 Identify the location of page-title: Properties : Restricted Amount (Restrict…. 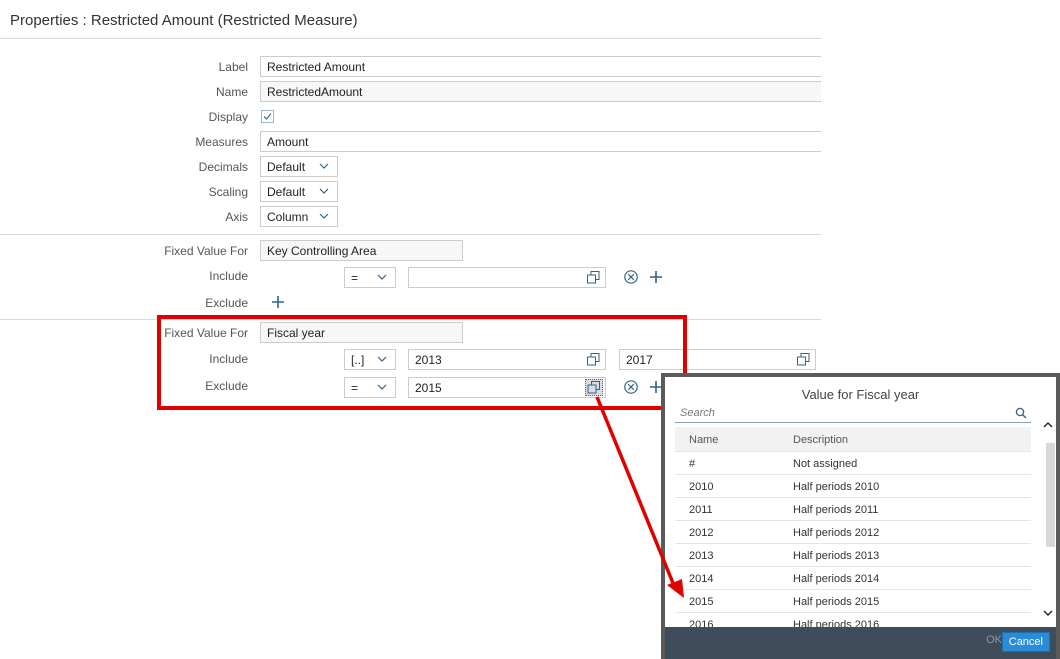
(184, 20).